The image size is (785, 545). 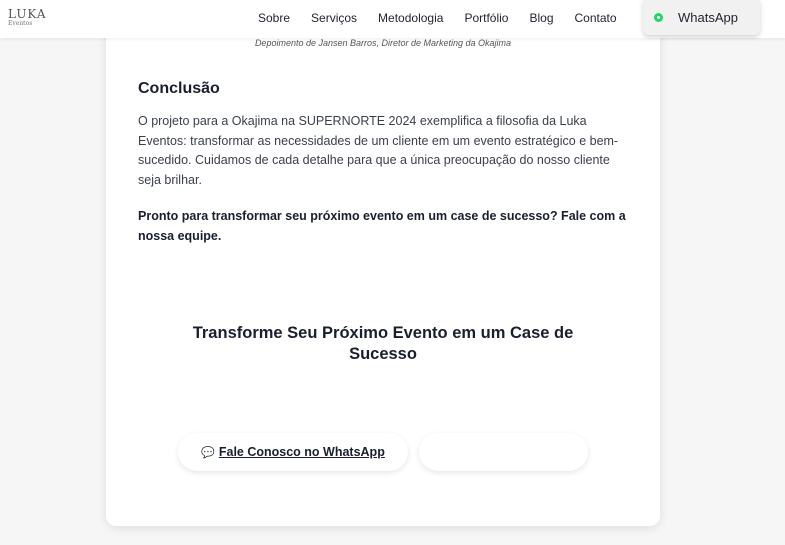 I want to click on whatsapp-header-label: WhatsApp, so click(x=708, y=17).